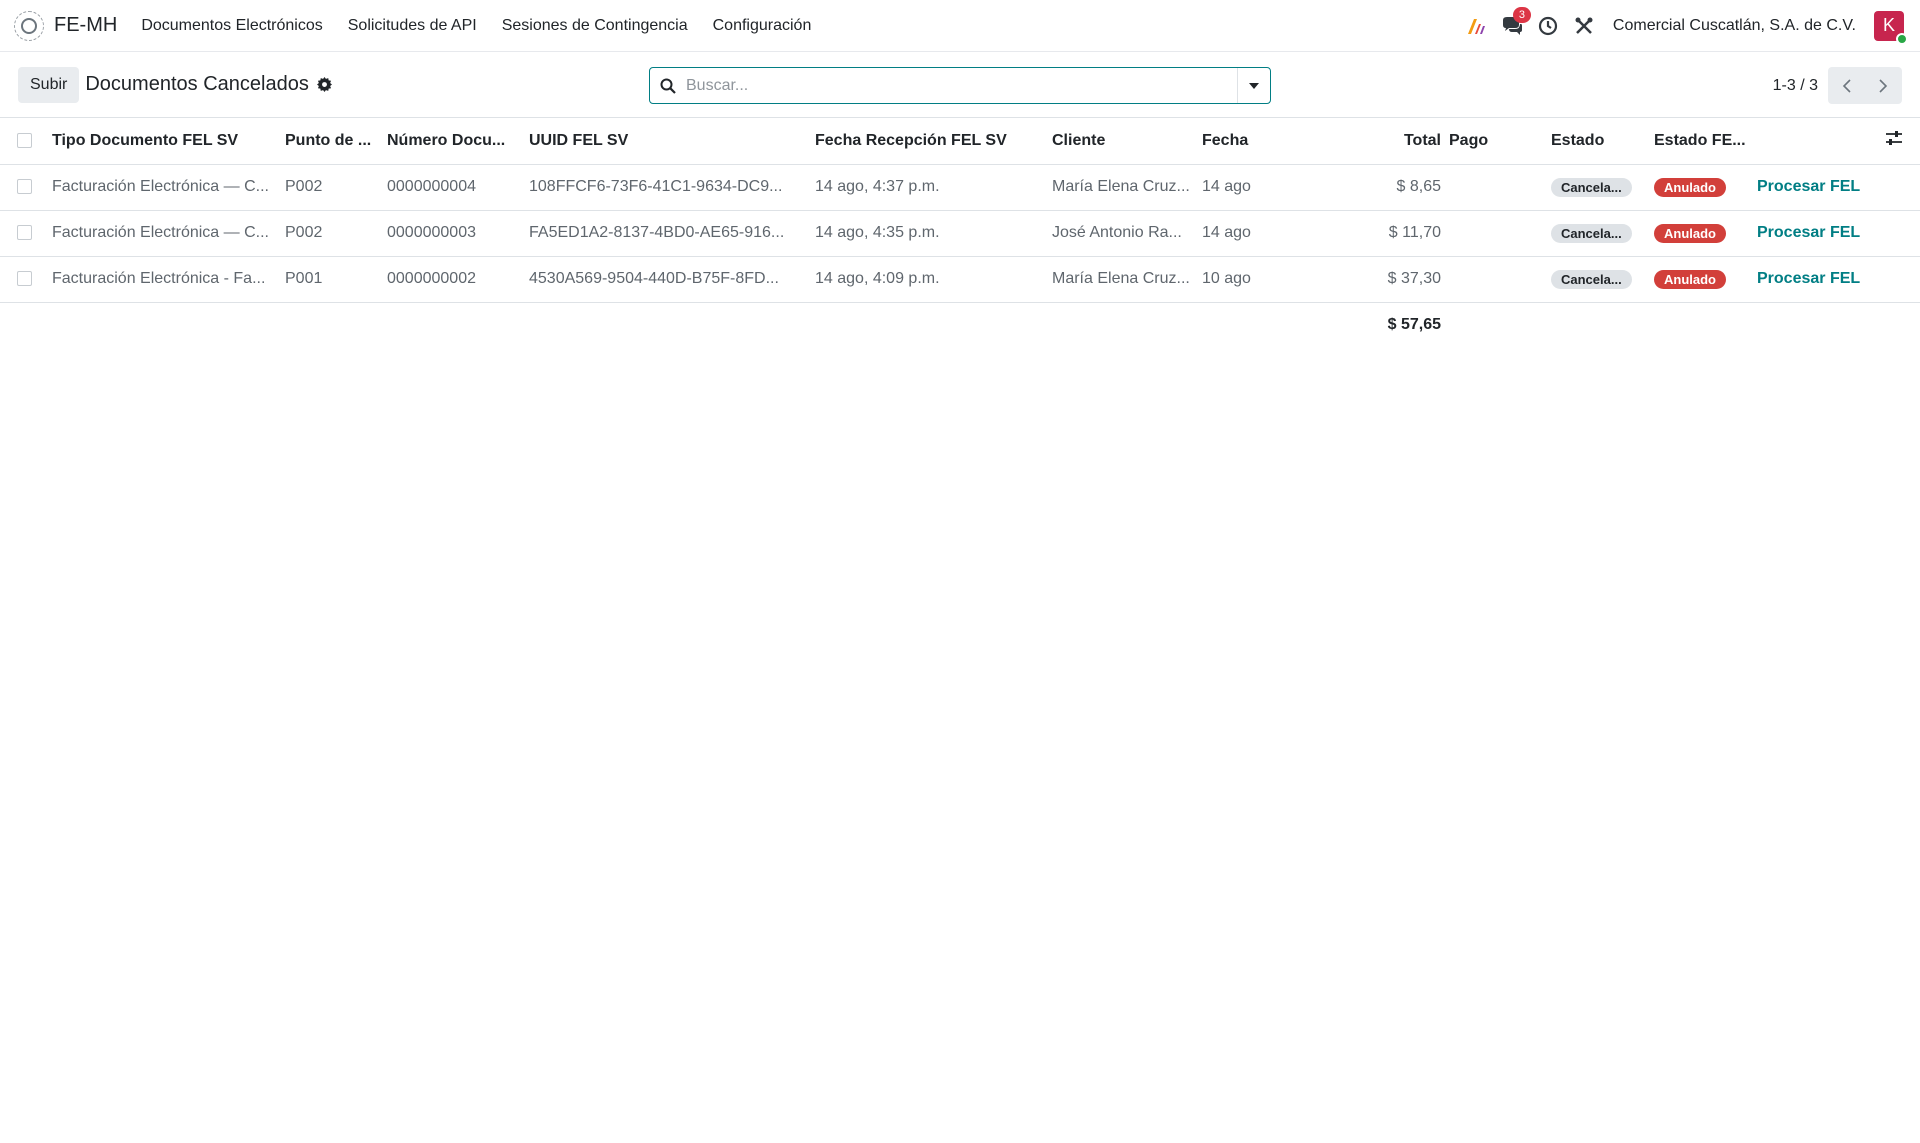  I want to click on avatar-letter: K, so click(1888, 25).